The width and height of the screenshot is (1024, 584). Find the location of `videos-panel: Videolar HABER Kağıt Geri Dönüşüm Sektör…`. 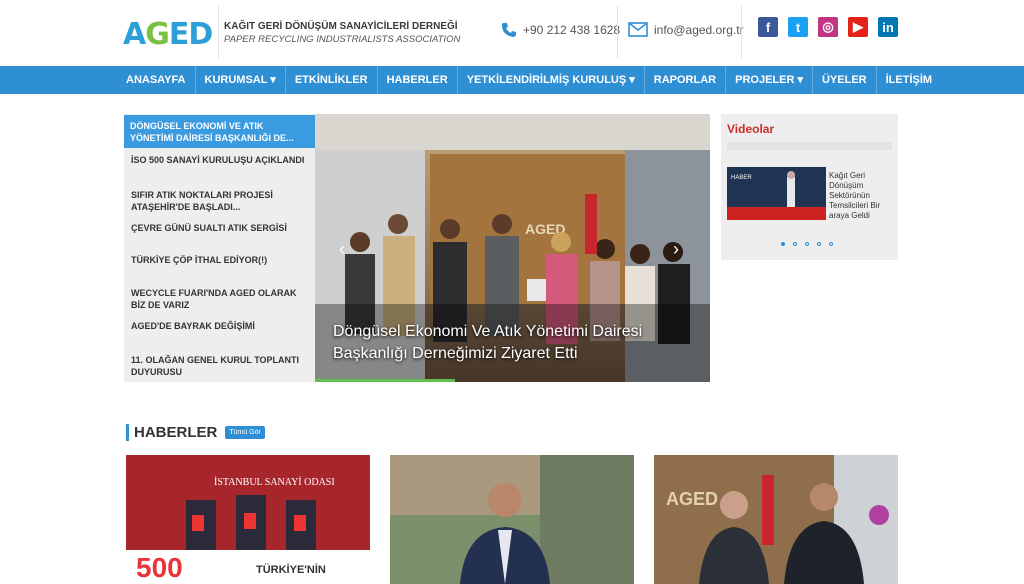

videos-panel: Videolar HABER Kağıt Geri Dönüşüm Sektör… is located at coordinates (809, 187).